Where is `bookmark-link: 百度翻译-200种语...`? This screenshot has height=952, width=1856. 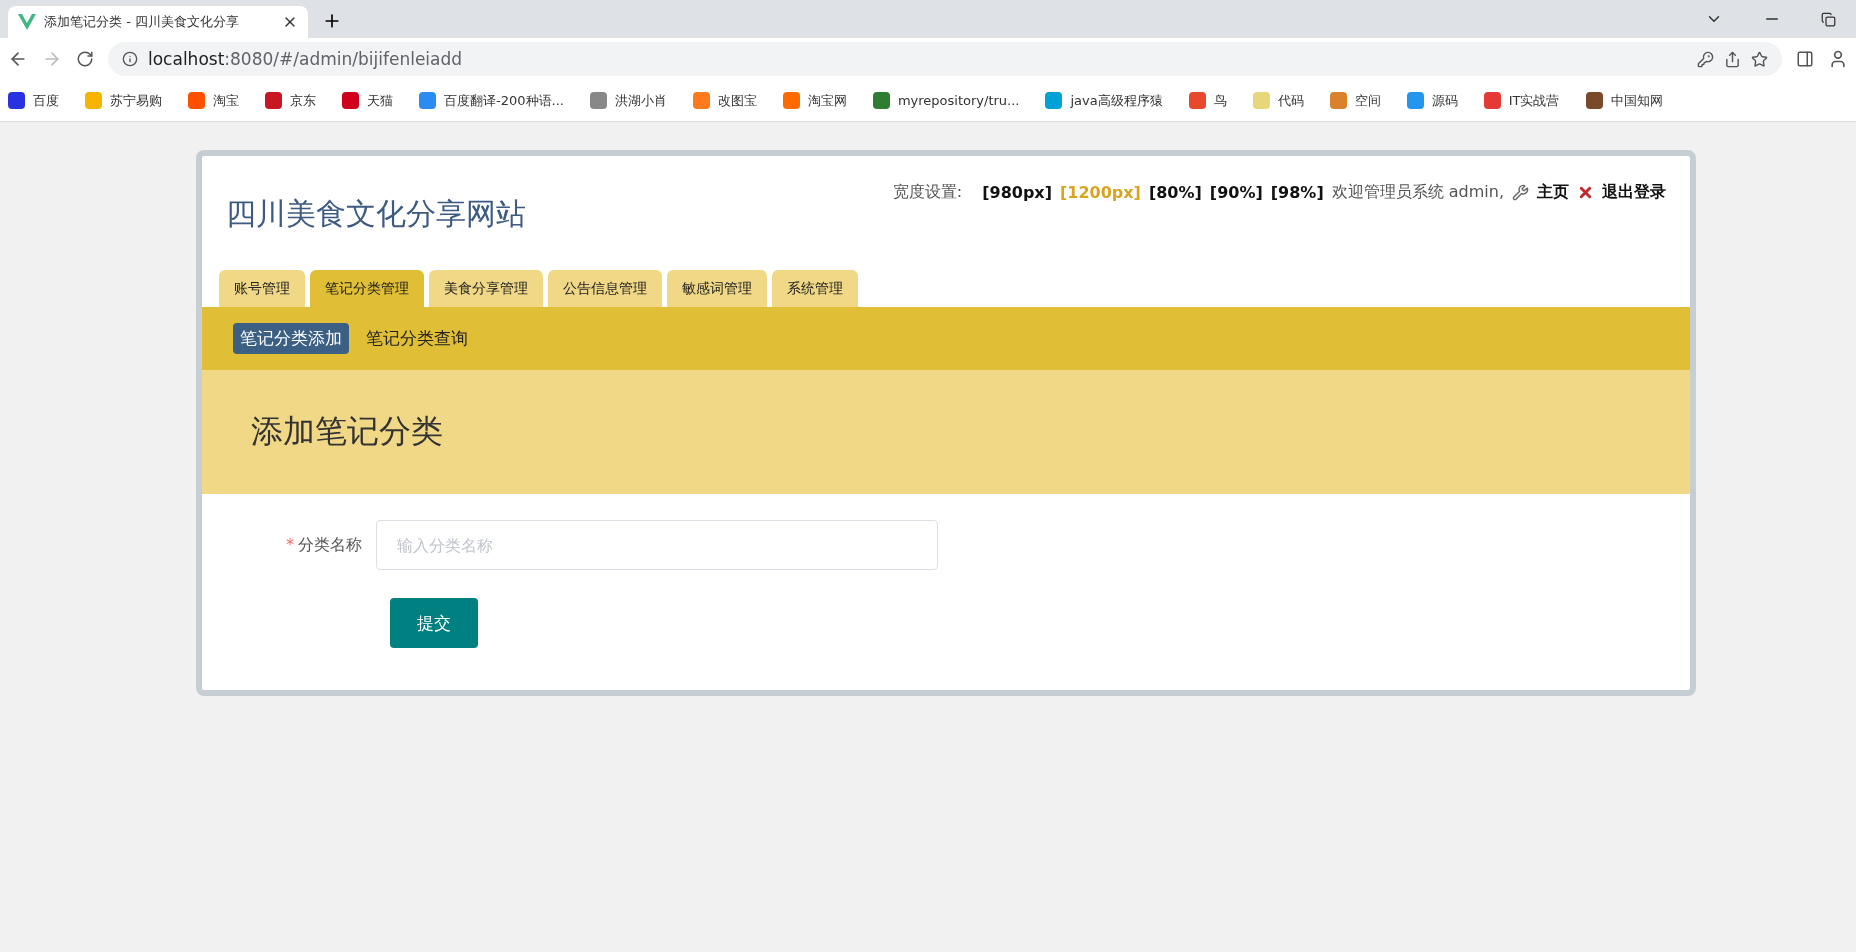 bookmark-link: 百度翻译-200种语... is located at coordinates (504, 100).